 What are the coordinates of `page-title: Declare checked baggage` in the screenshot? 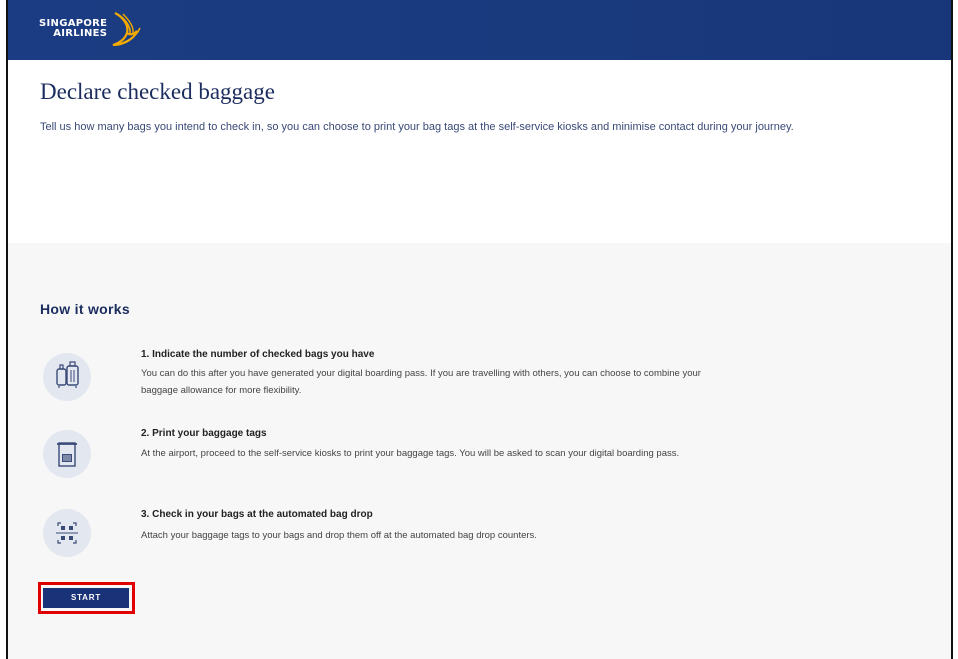 It's located at (157, 91).